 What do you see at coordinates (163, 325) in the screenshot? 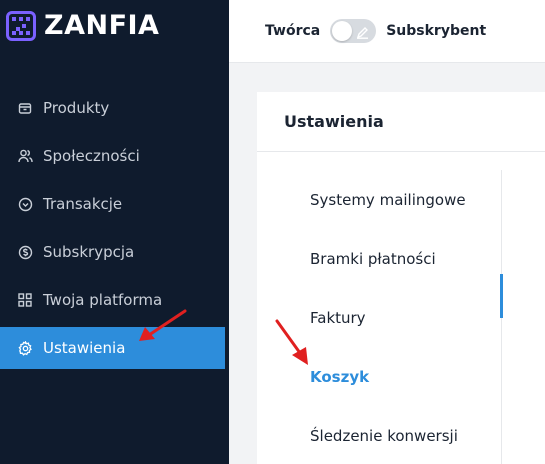
I see `annotation-arrow-sidebar` at bounding box center [163, 325].